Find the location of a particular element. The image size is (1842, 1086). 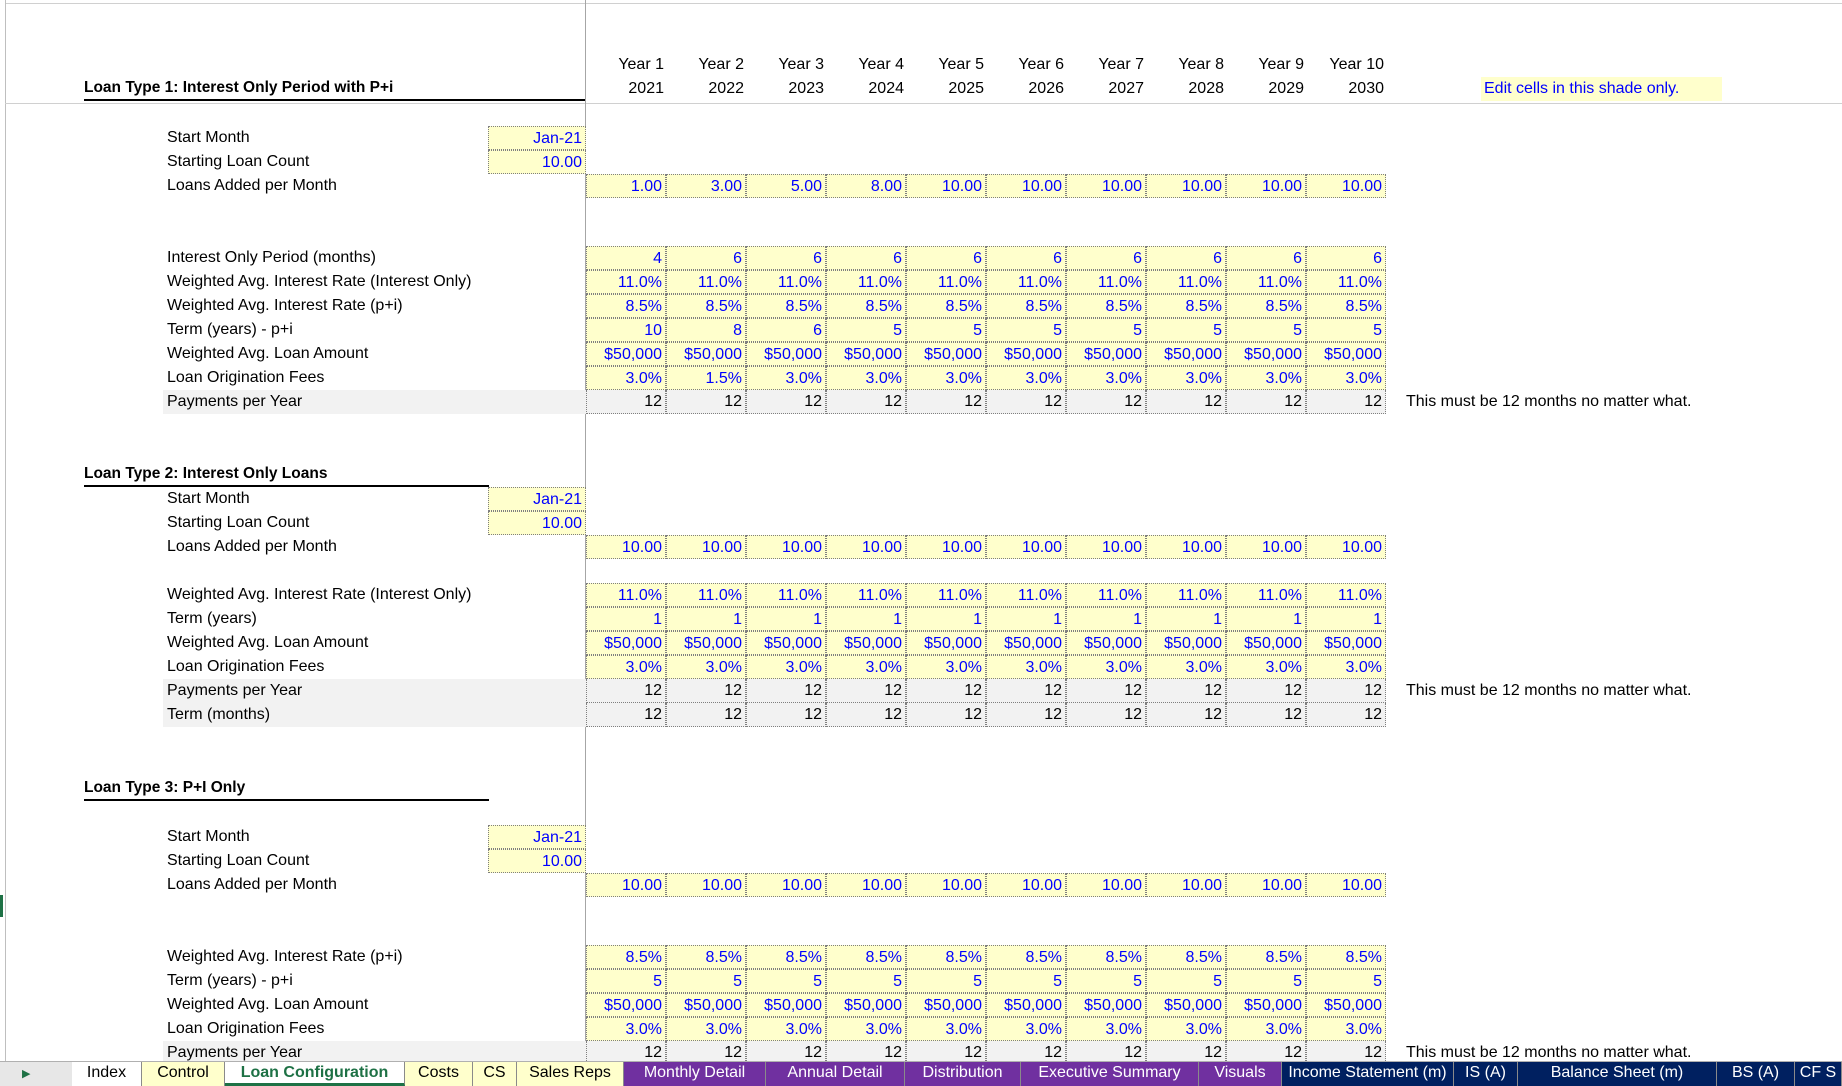

input-cell: 1.5% is located at coordinates (706, 378).